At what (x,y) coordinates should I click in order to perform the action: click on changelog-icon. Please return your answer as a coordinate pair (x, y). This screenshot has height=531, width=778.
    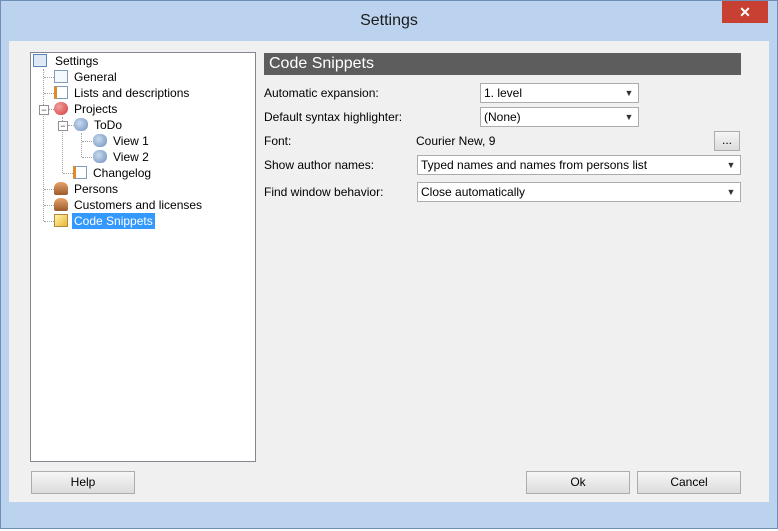
    Looking at the image, I should click on (80, 172).